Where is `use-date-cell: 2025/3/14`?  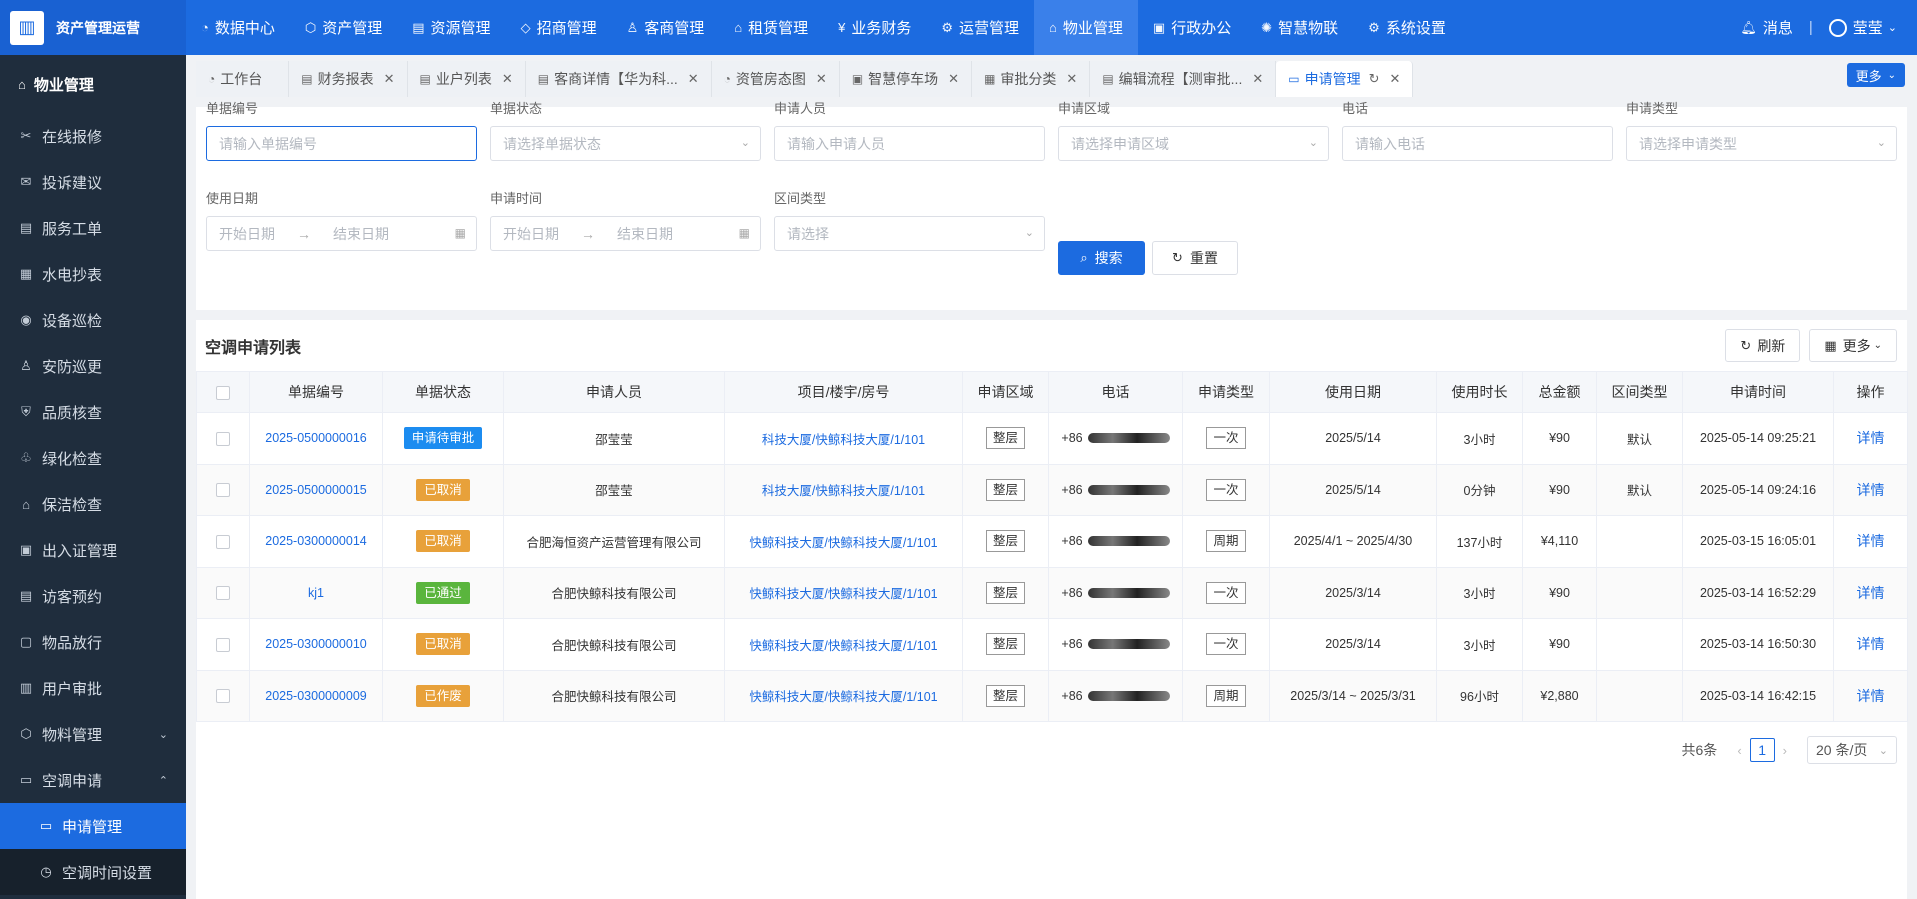 use-date-cell: 2025/3/14 is located at coordinates (1353, 592).